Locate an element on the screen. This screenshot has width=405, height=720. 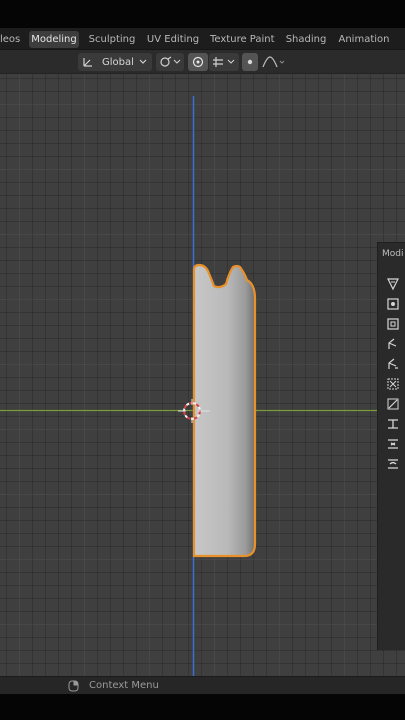
falloff-dropdown is located at coordinates (274, 62).